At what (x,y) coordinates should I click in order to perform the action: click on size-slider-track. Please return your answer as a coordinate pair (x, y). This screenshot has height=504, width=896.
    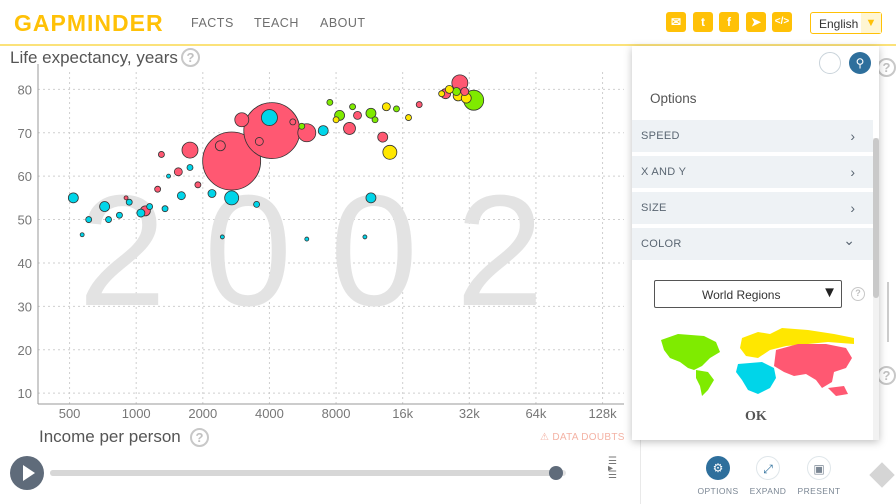
    Looking at the image, I should click on (888, 312).